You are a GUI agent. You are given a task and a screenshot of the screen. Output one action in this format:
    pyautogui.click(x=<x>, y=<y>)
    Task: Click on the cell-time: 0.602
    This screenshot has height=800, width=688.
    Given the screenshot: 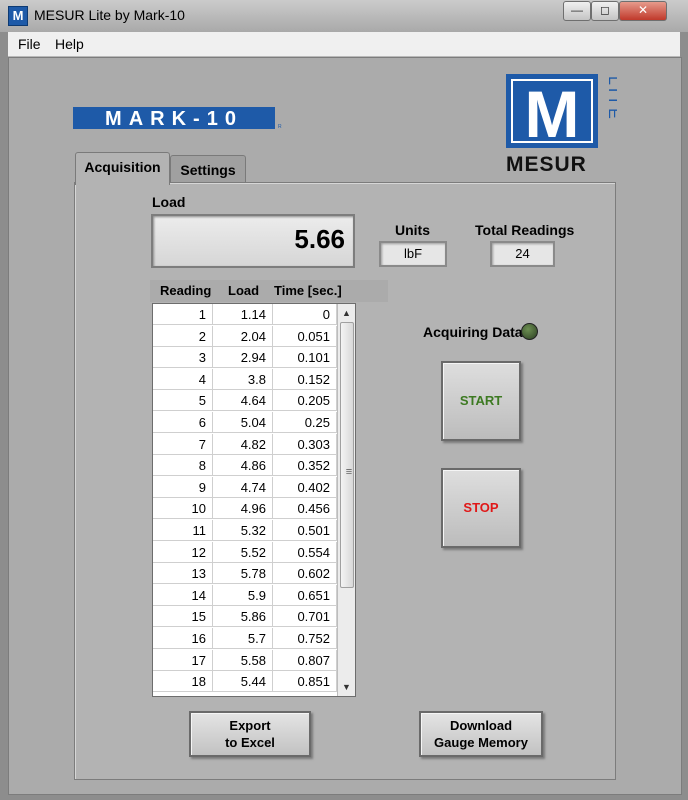 What is the action you would take?
    pyautogui.click(x=305, y=574)
    